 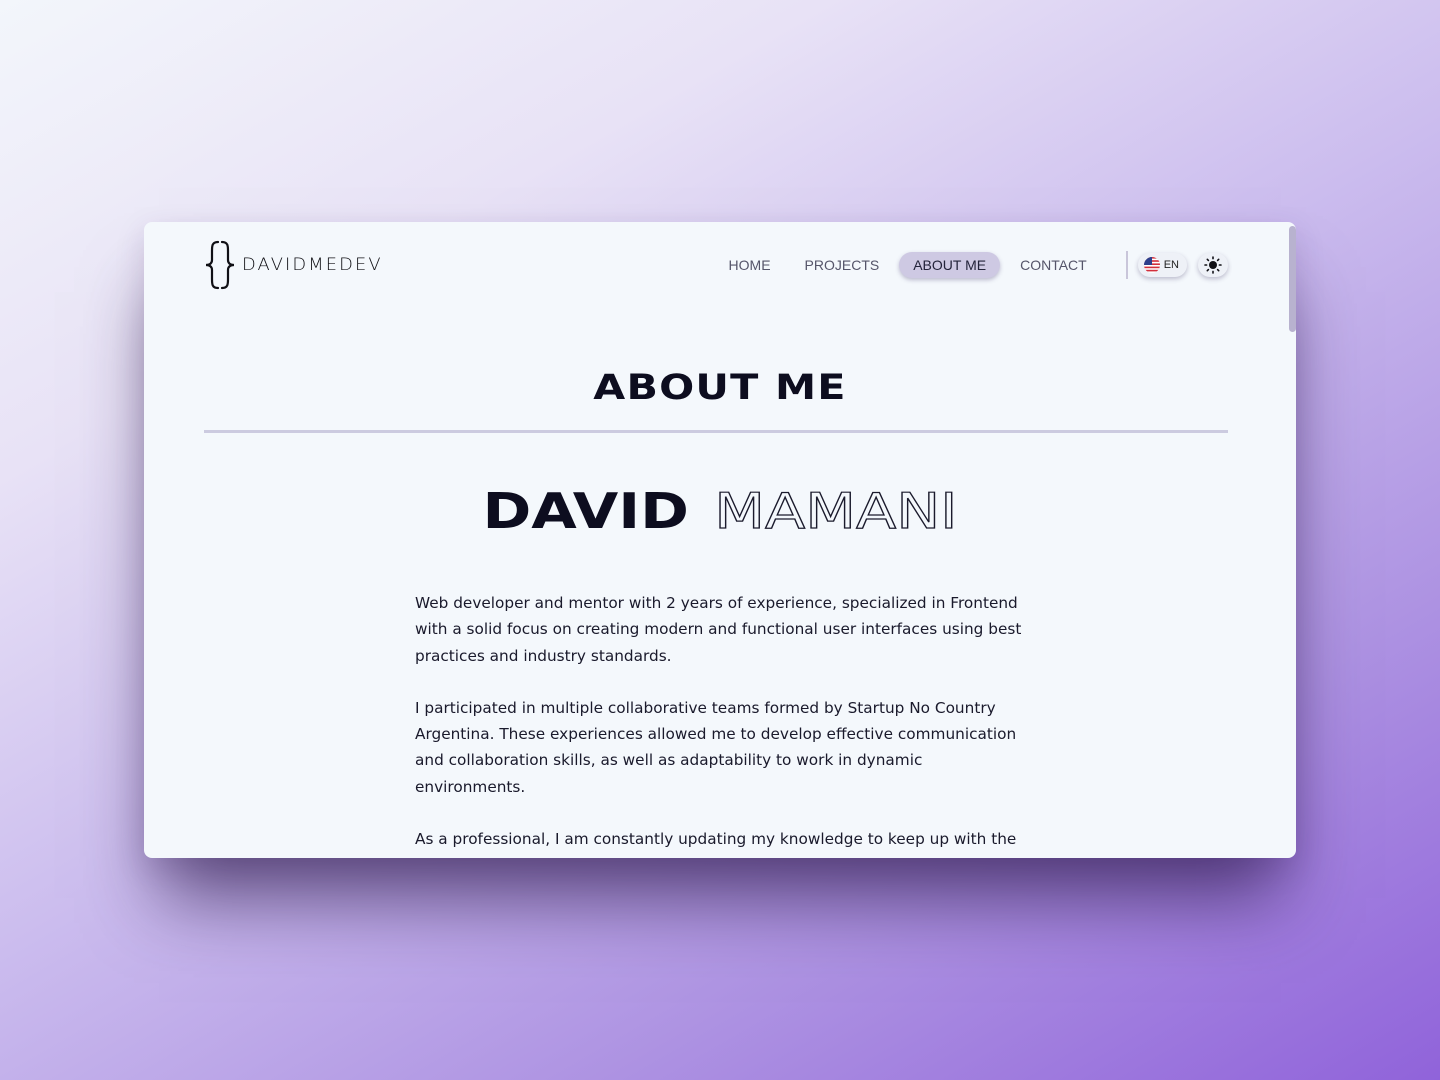 What do you see at coordinates (842, 265) in the screenshot?
I see `nav-projects: PROJECTS` at bounding box center [842, 265].